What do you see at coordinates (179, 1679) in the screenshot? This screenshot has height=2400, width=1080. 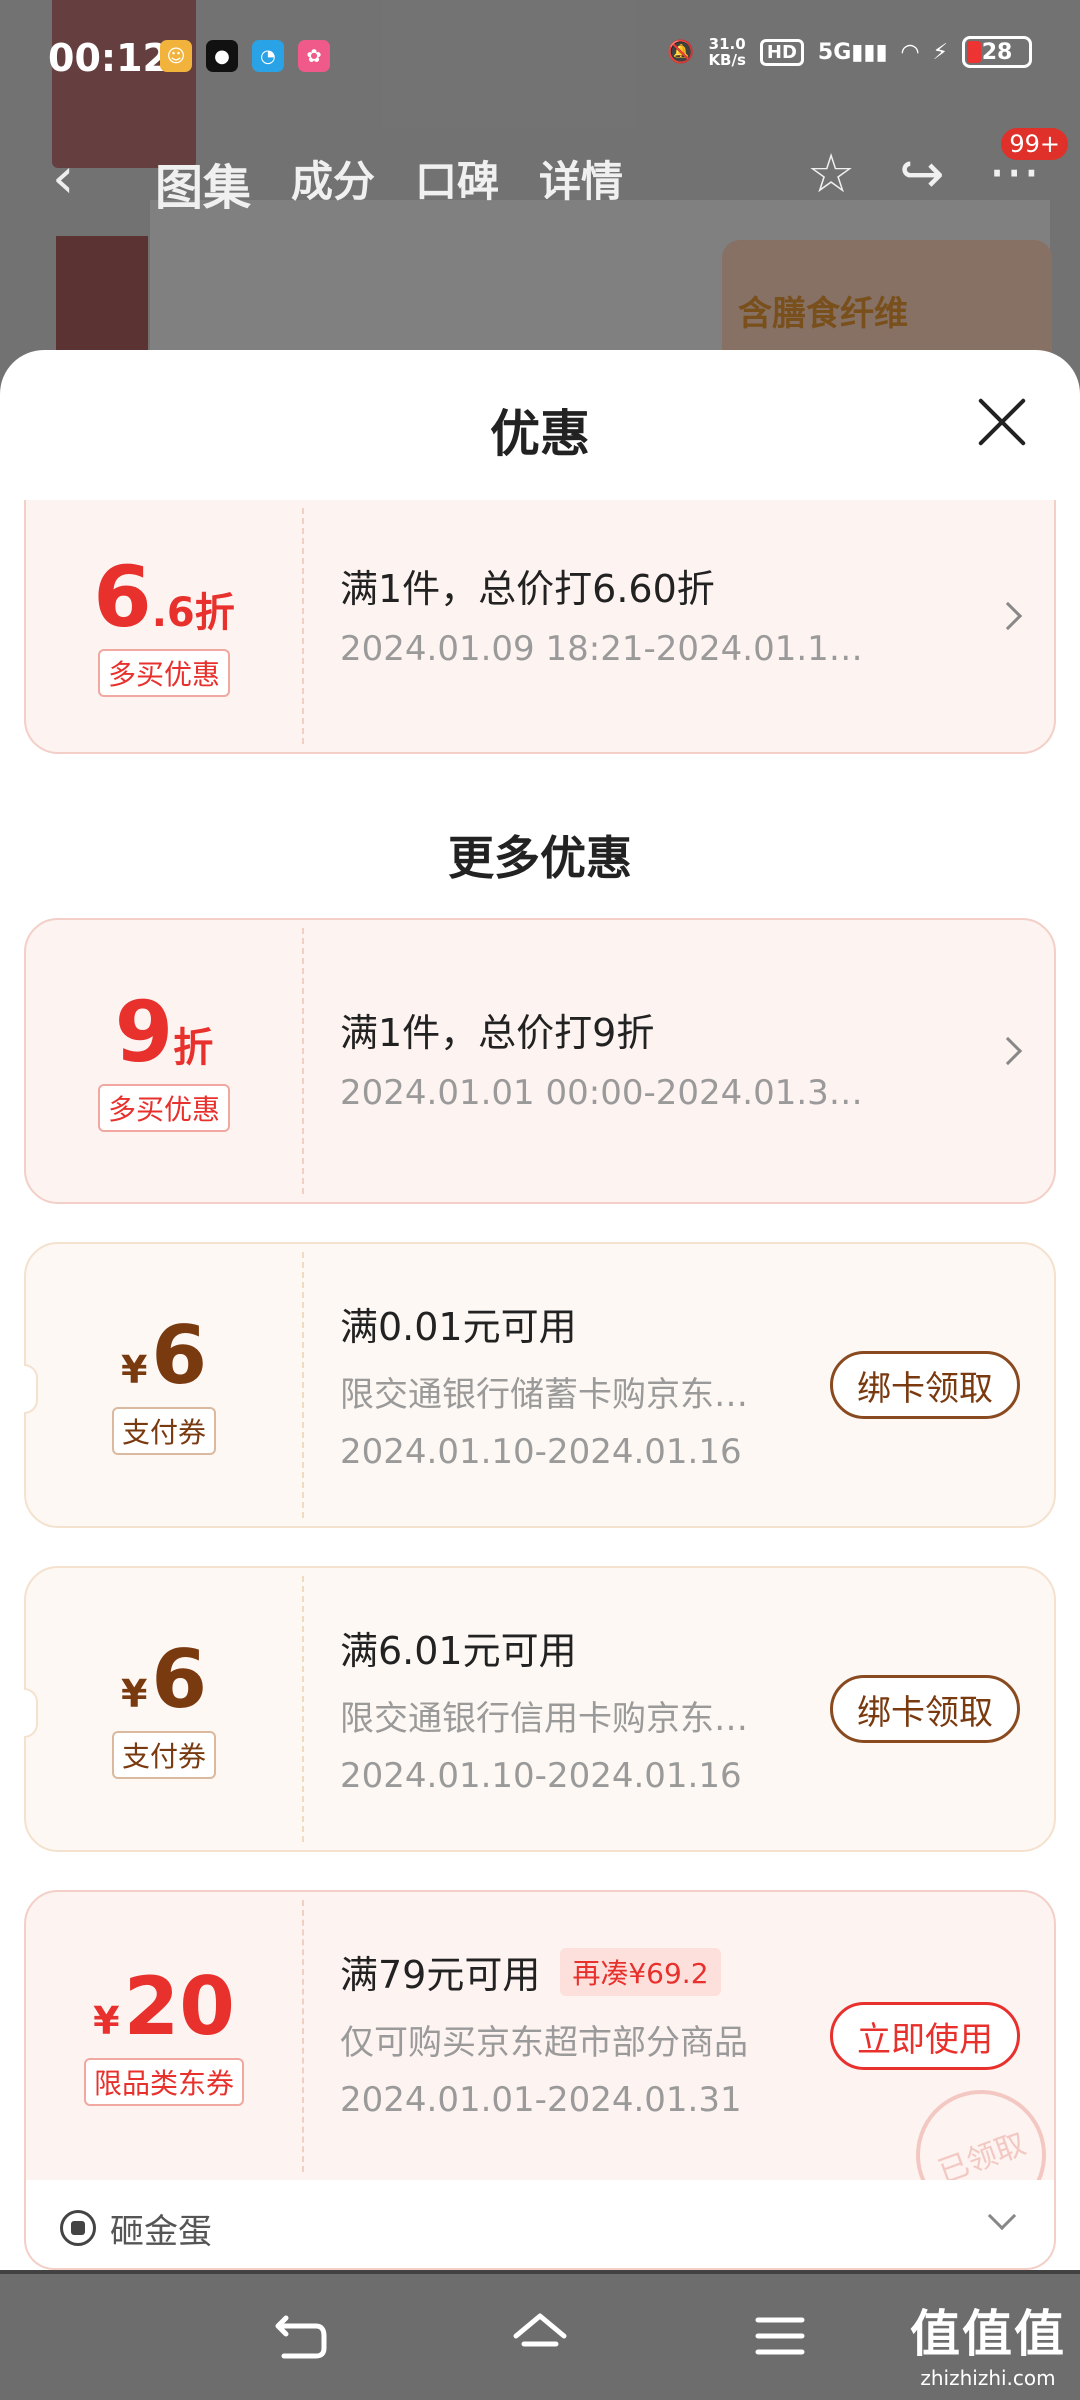 I see `amount-value: 6` at bounding box center [179, 1679].